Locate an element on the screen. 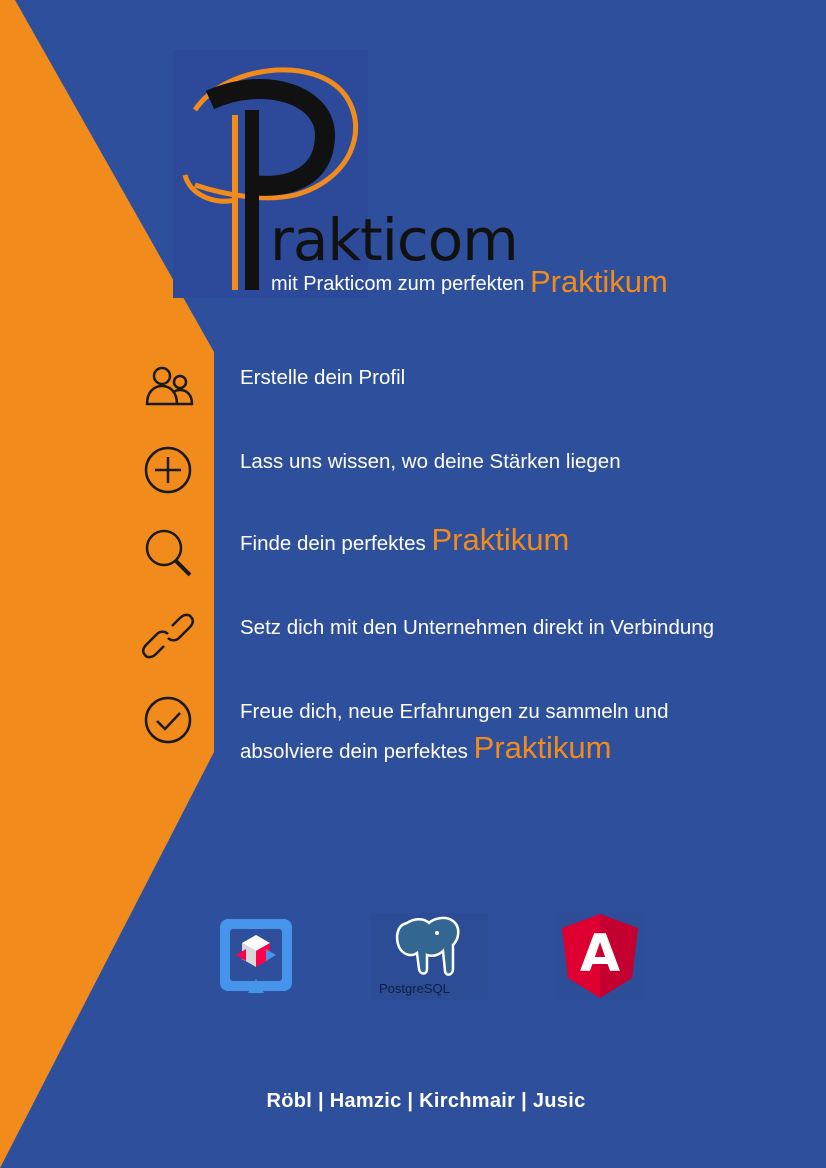  tagline: mit Prakticom zum perfekten Praktikum is located at coordinates (469, 283).